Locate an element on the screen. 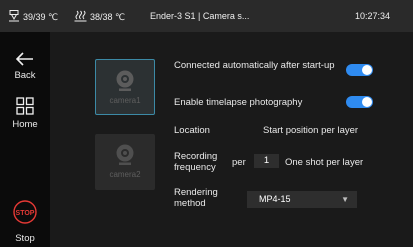 The image size is (413, 247). camera1-card: camera1 is located at coordinates (125, 87).